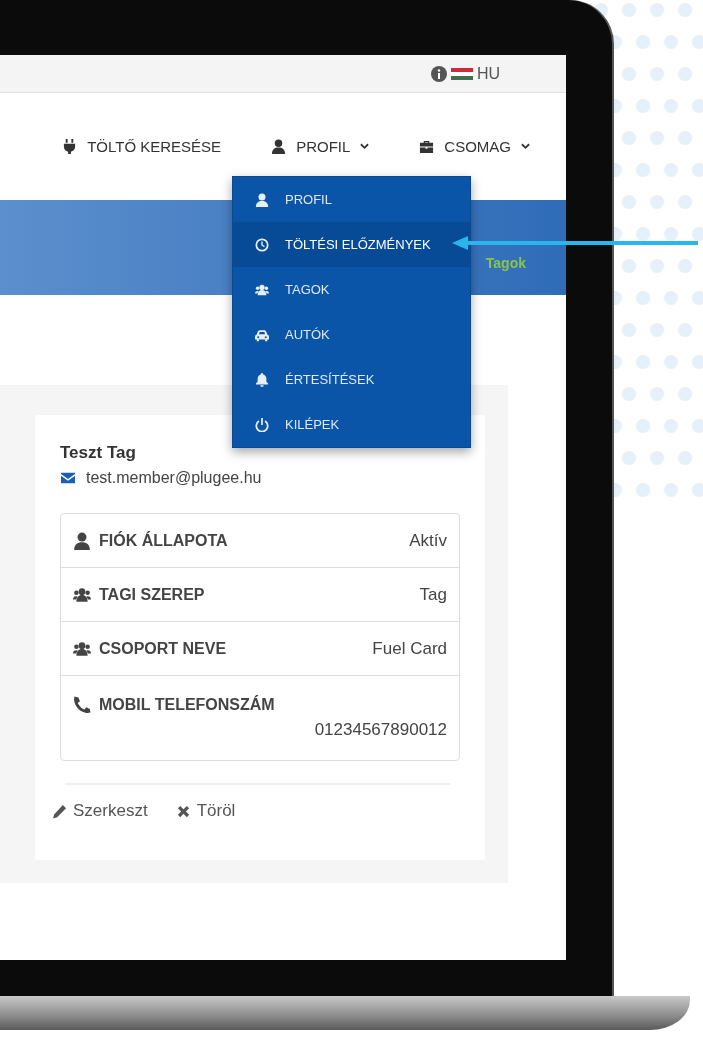 This screenshot has width=703, height=1059. What do you see at coordinates (98, 453) in the screenshot?
I see `member-name: Teszt Tag` at bounding box center [98, 453].